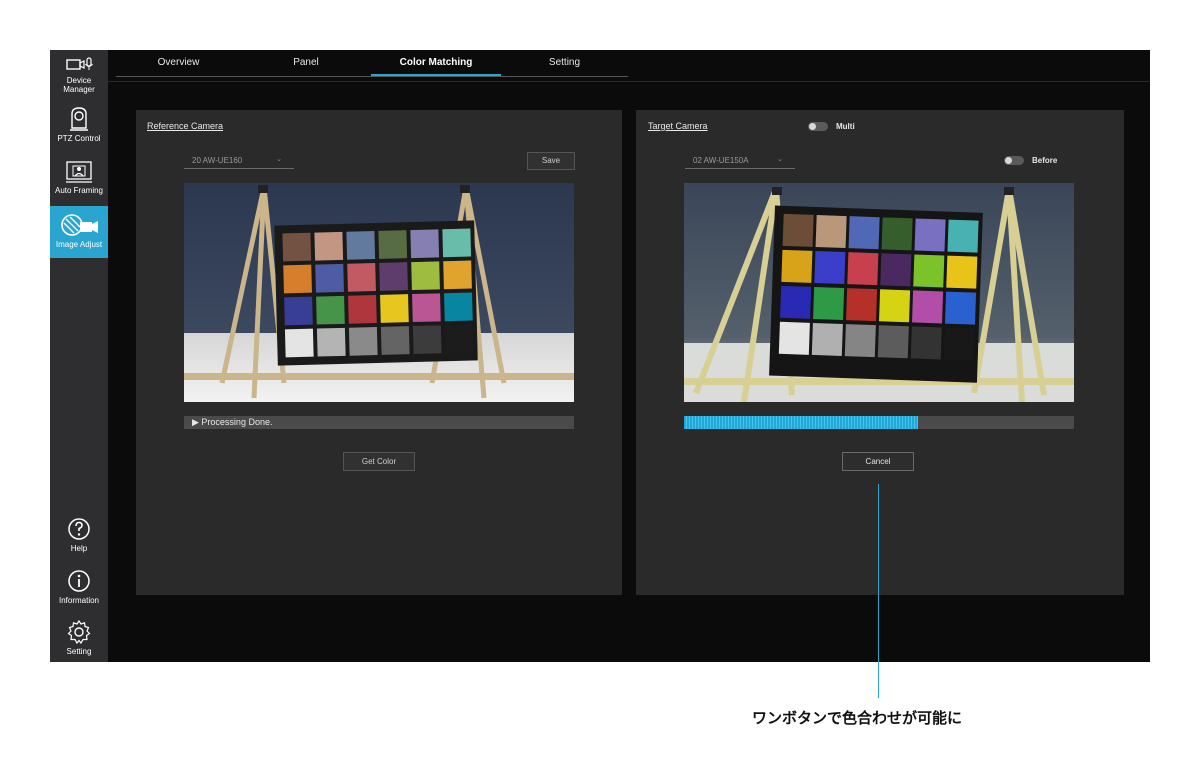 The height and width of the screenshot is (776, 1200). What do you see at coordinates (79, 63) in the screenshot?
I see `device-manager-icon` at bounding box center [79, 63].